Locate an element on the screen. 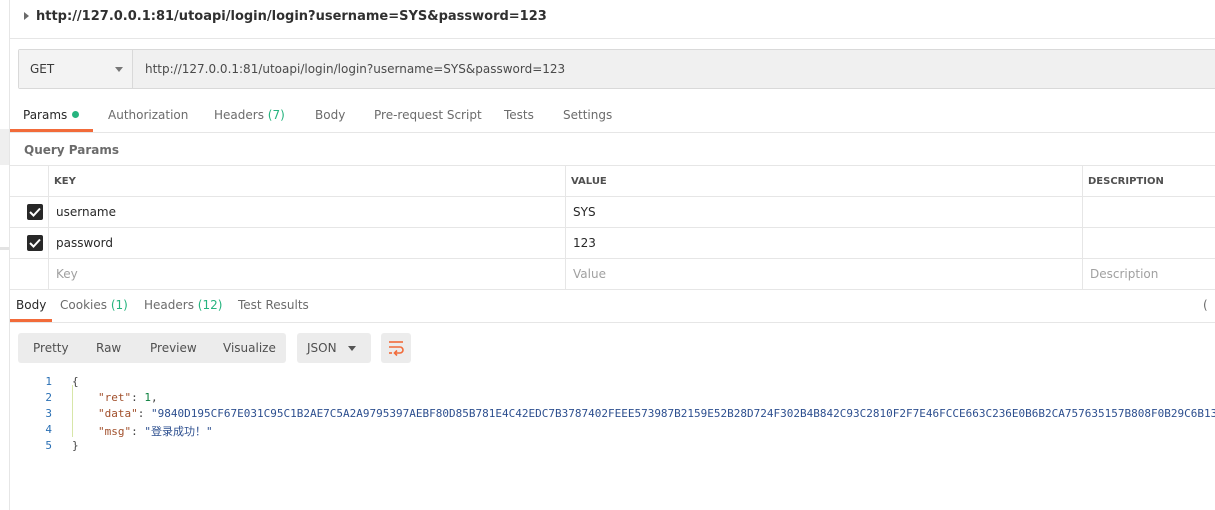 The width and height of the screenshot is (1215, 510). sidebar-selected-item is located at coordinates (4, 147).